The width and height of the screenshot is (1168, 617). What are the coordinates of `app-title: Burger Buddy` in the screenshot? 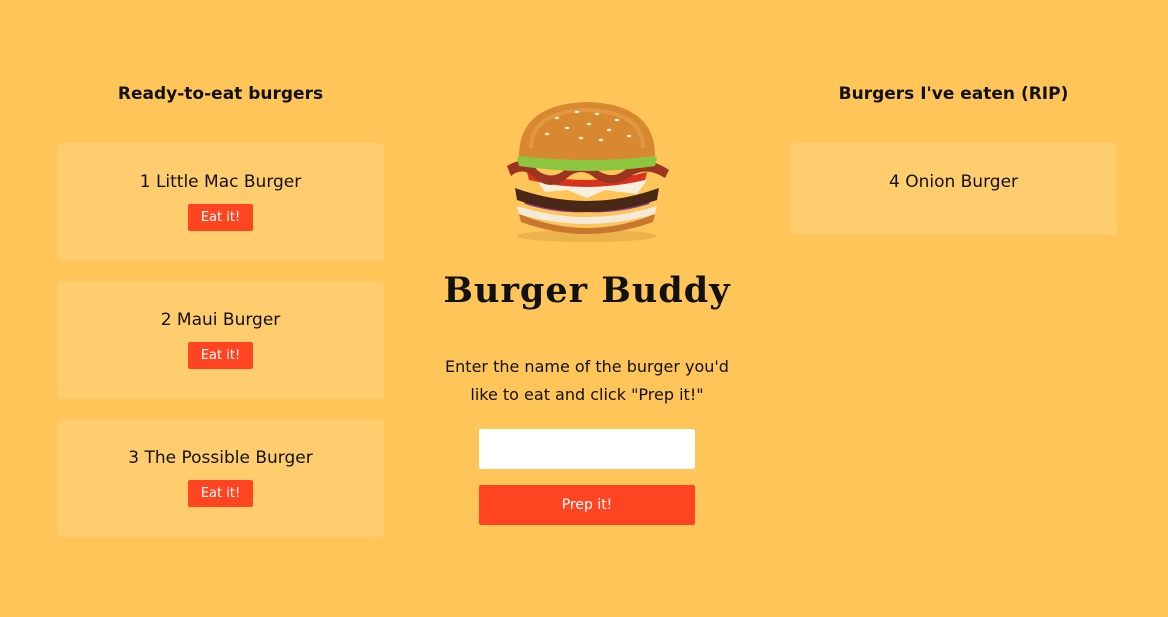 It's located at (587, 290).